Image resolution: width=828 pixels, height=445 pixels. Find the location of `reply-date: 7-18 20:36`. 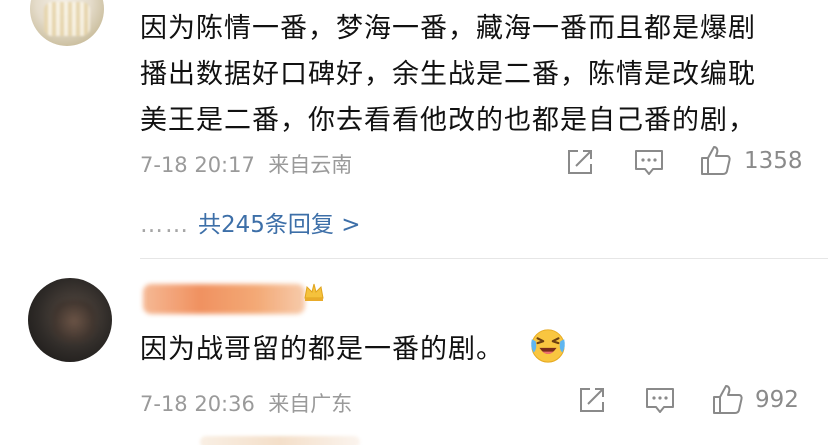

reply-date: 7-18 20:36 is located at coordinates (197, 404).